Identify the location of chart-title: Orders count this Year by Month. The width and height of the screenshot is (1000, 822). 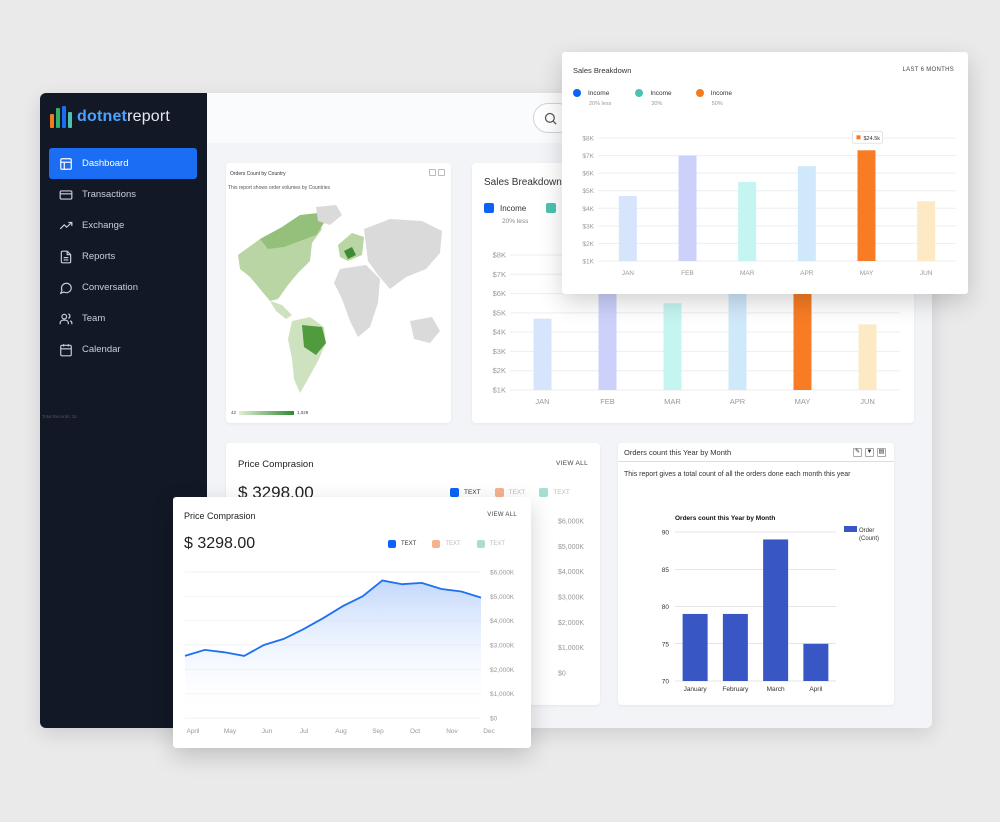
(725, 518).